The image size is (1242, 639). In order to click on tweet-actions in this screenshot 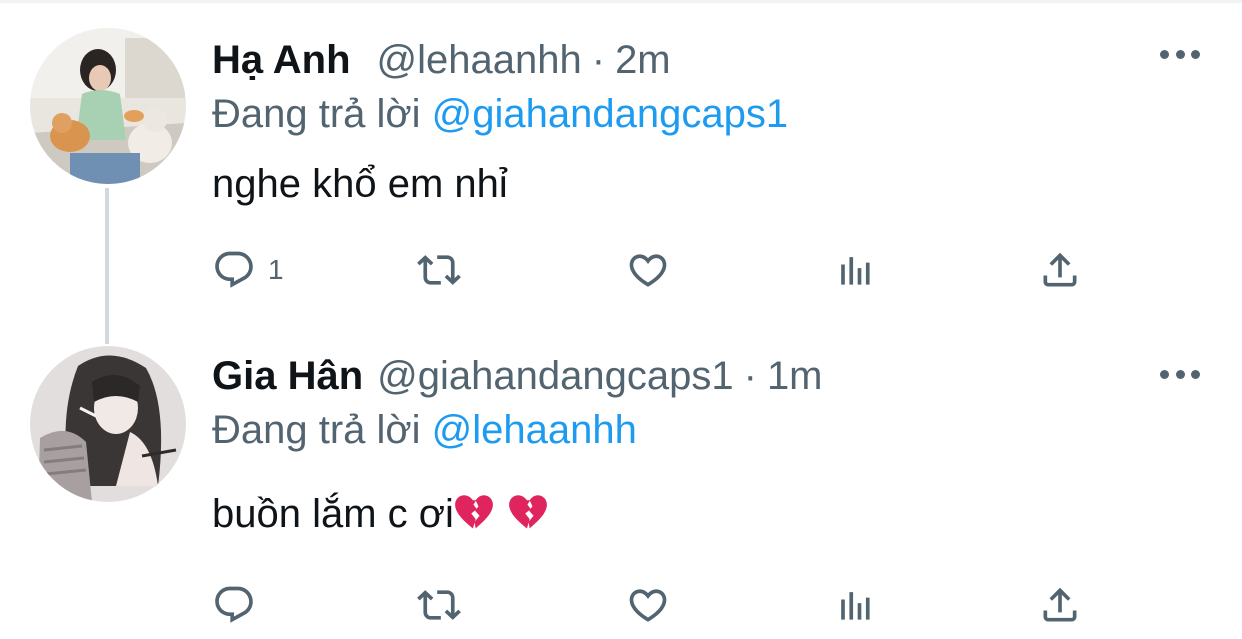, I will do `click(652, 605)`.